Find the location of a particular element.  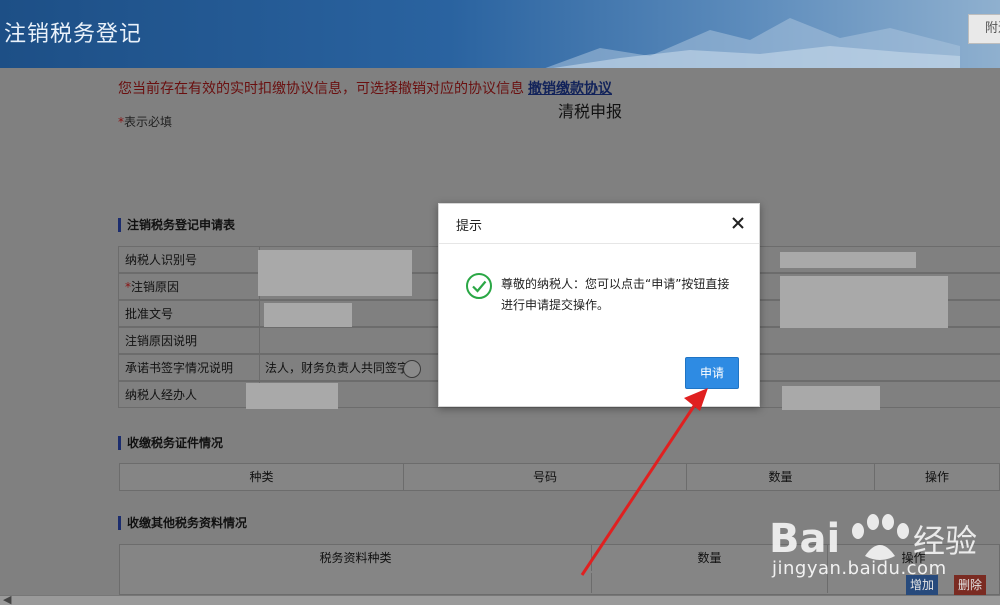

certificates-table-header: 种类 号码 数量 操作 is located at coordinates (559, 477).